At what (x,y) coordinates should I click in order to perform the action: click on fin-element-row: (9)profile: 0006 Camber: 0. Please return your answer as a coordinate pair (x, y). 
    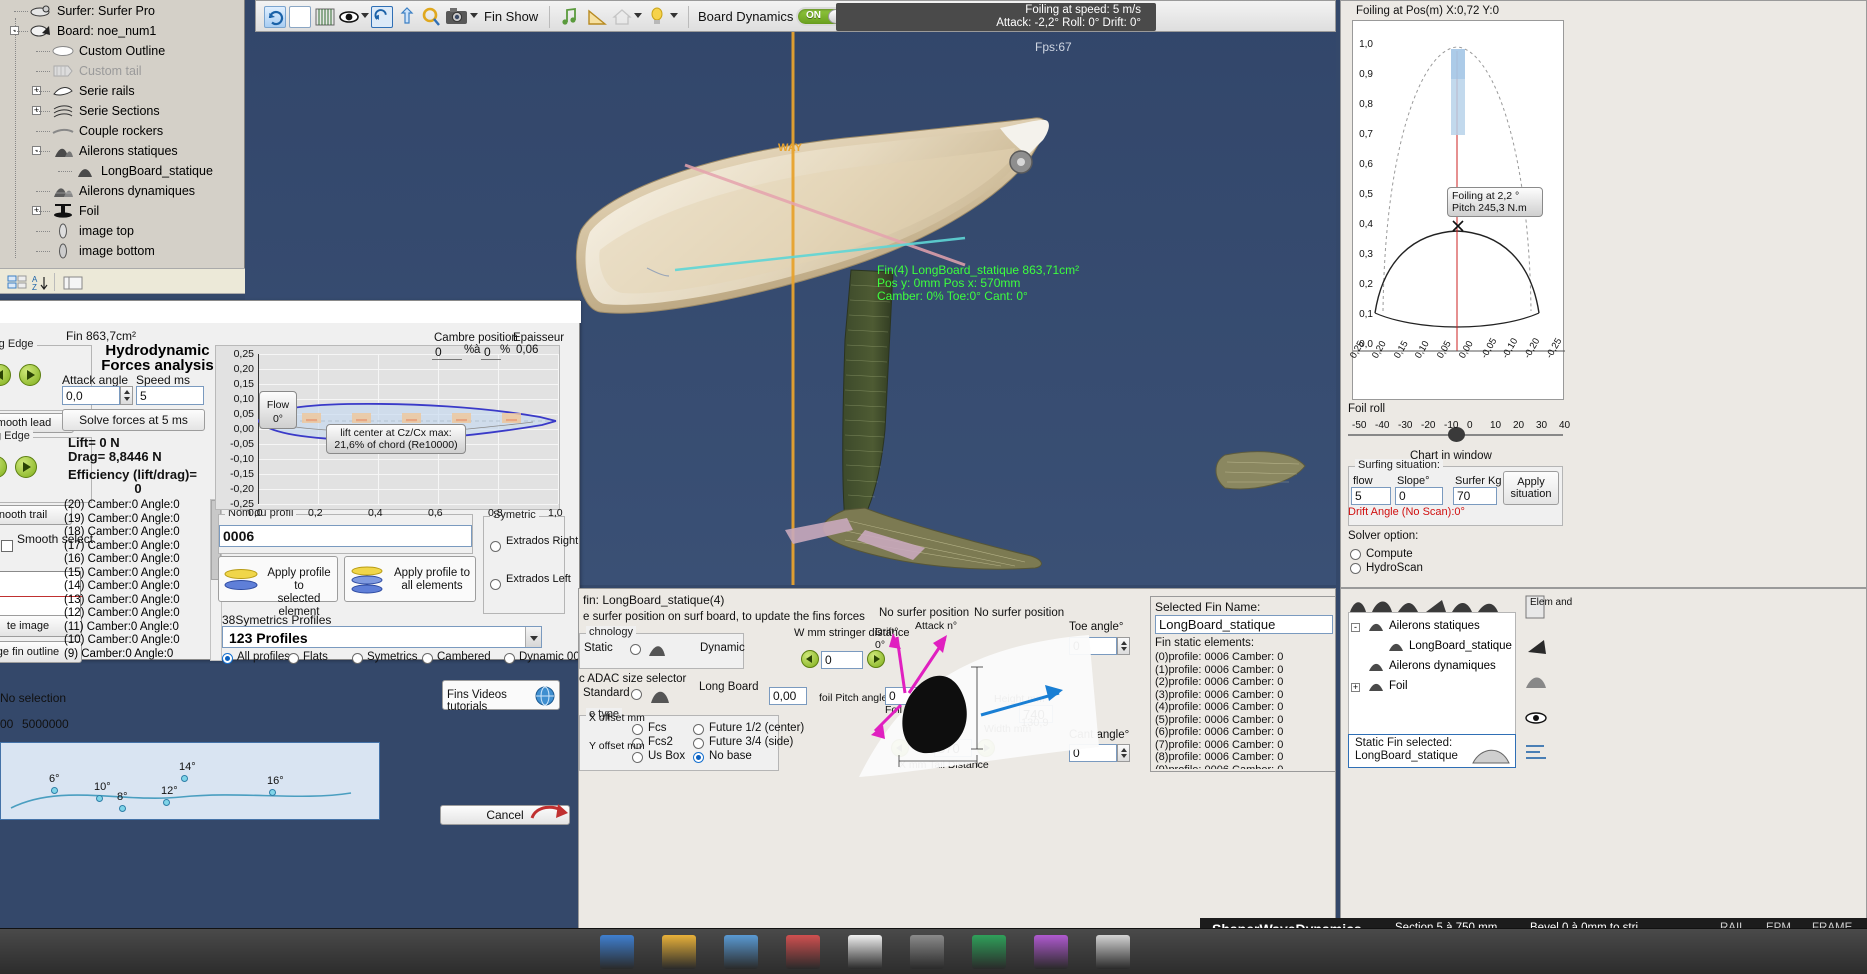
    Looking at the image, I should click on (1244, 767).